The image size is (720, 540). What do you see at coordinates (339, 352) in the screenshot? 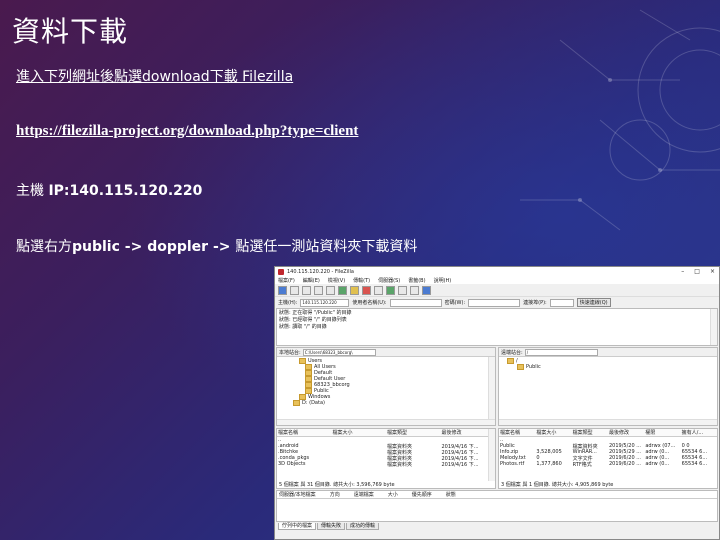
I see `local-path-input: C:\Users\68323_bbcorg\` at bounding box center [339, 352].